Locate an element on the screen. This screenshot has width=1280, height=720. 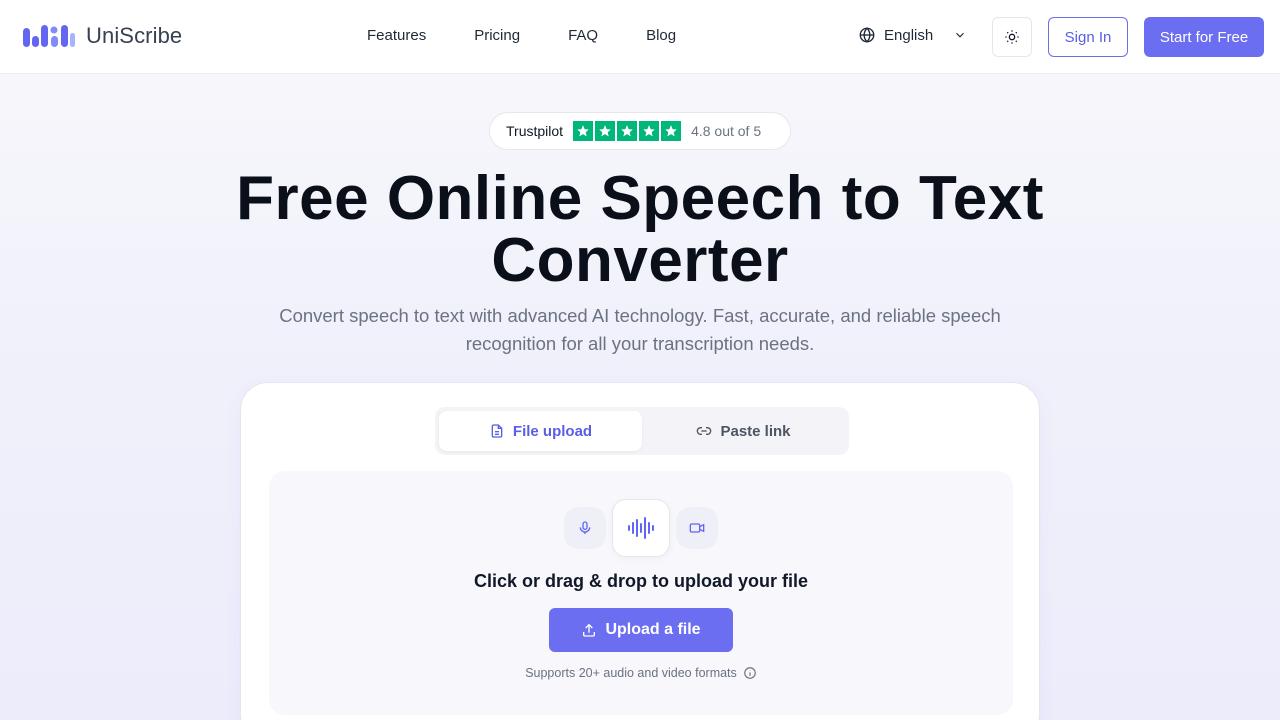
nav-features: Features is located at coordinates (396, 35).